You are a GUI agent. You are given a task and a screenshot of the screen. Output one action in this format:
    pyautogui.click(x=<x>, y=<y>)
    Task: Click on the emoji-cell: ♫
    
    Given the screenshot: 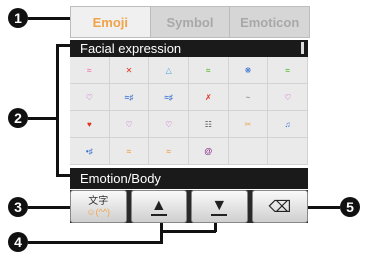 What is the action you would take?
    pyautogui.click(x=288, y=124)
    